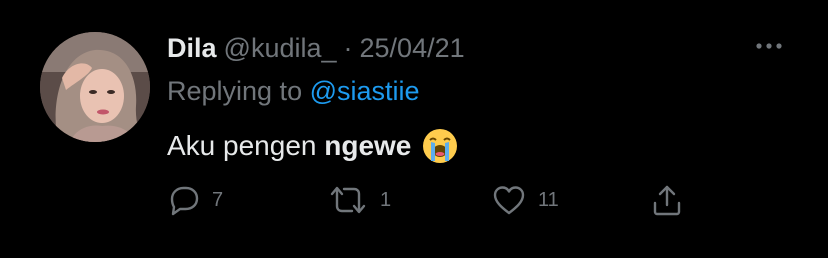  I want to click on heart-icon, so click(509, 200).